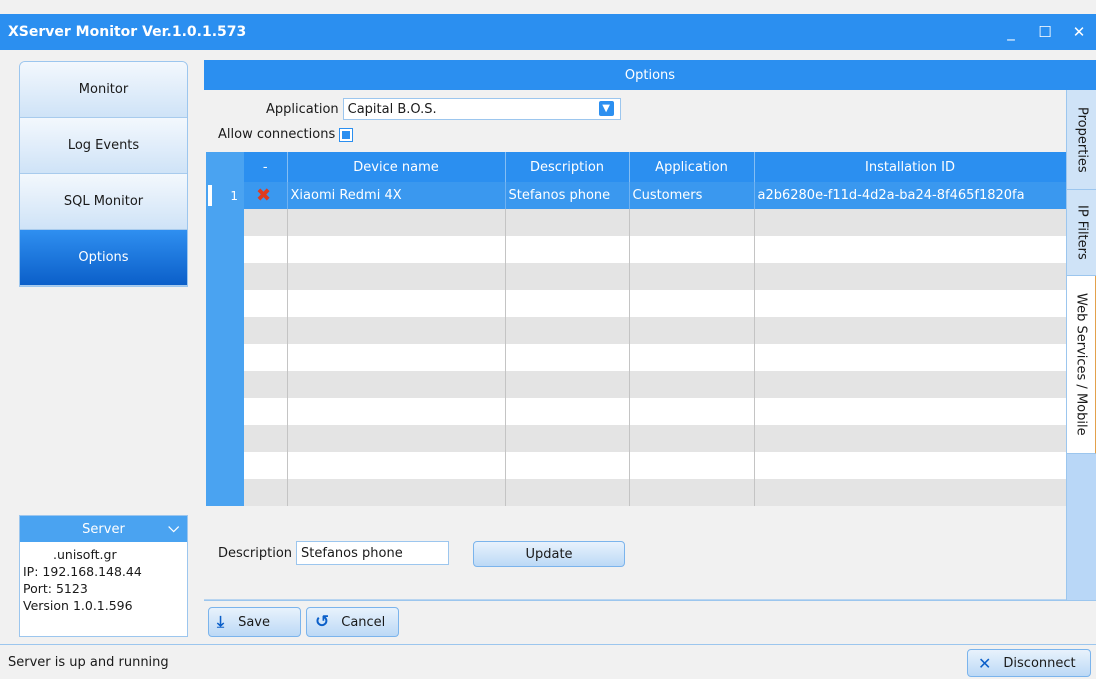 The height and width of the screenshot is (679, 1096). What do you see at coordinates (692, 167) in the screenshot?
I see `column-header-application: Application` at bounding box center [692, 167].